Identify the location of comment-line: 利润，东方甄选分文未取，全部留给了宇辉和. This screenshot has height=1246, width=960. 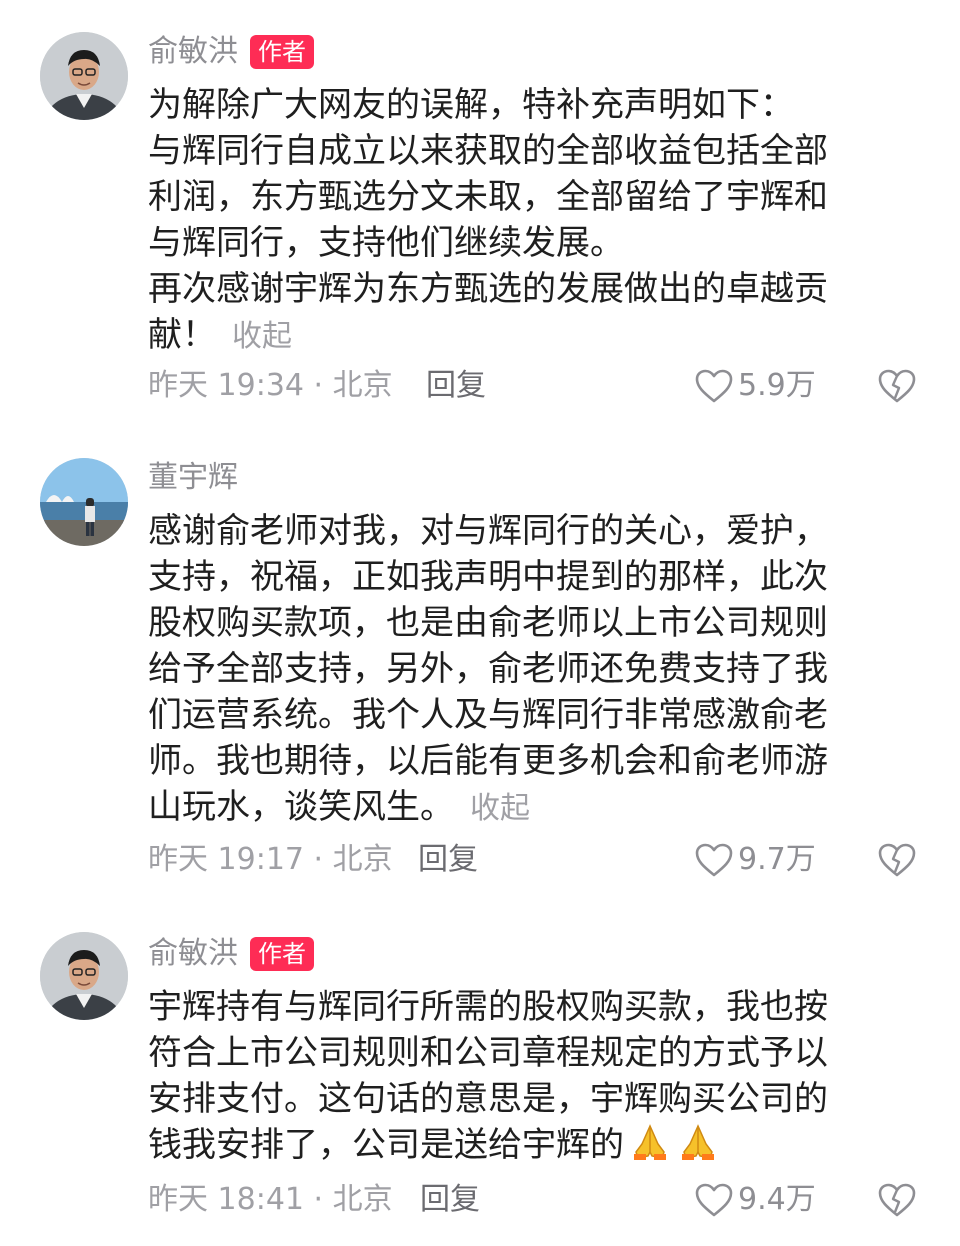
(488, 197).